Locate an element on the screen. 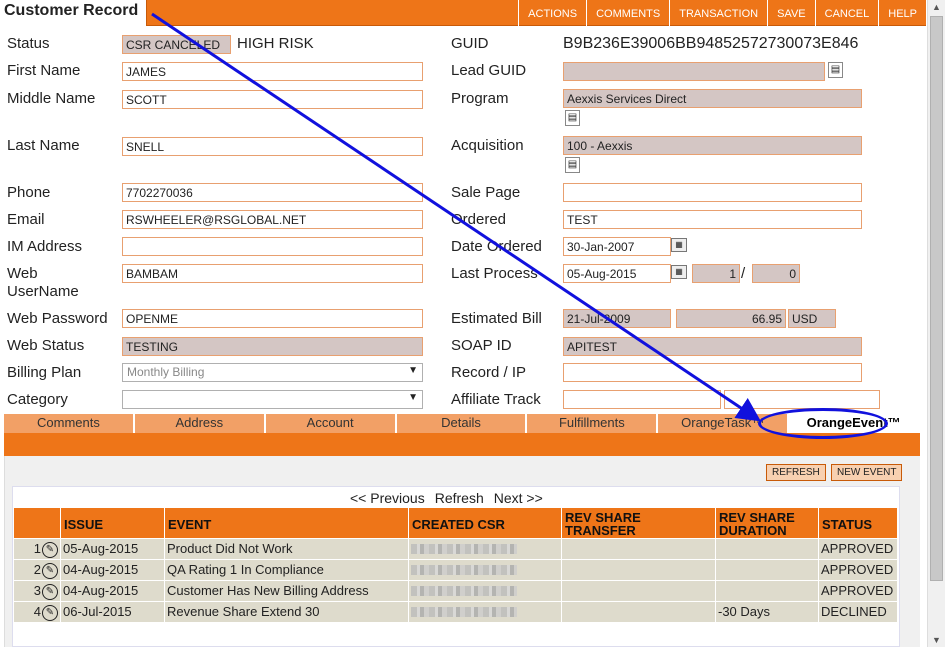 Image resolution: width=945 pixels, height=647 pixels. email-field: RSWHEELER@RSGLOBAL.NET is located at coordinates (272, 219).